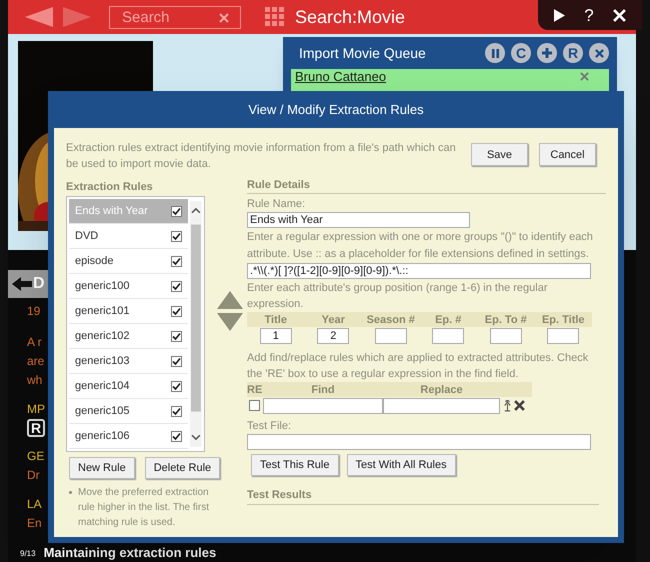  Describe the element at coordinates (175, 17) in the screenshot. I see `search-field: Search` at that location.